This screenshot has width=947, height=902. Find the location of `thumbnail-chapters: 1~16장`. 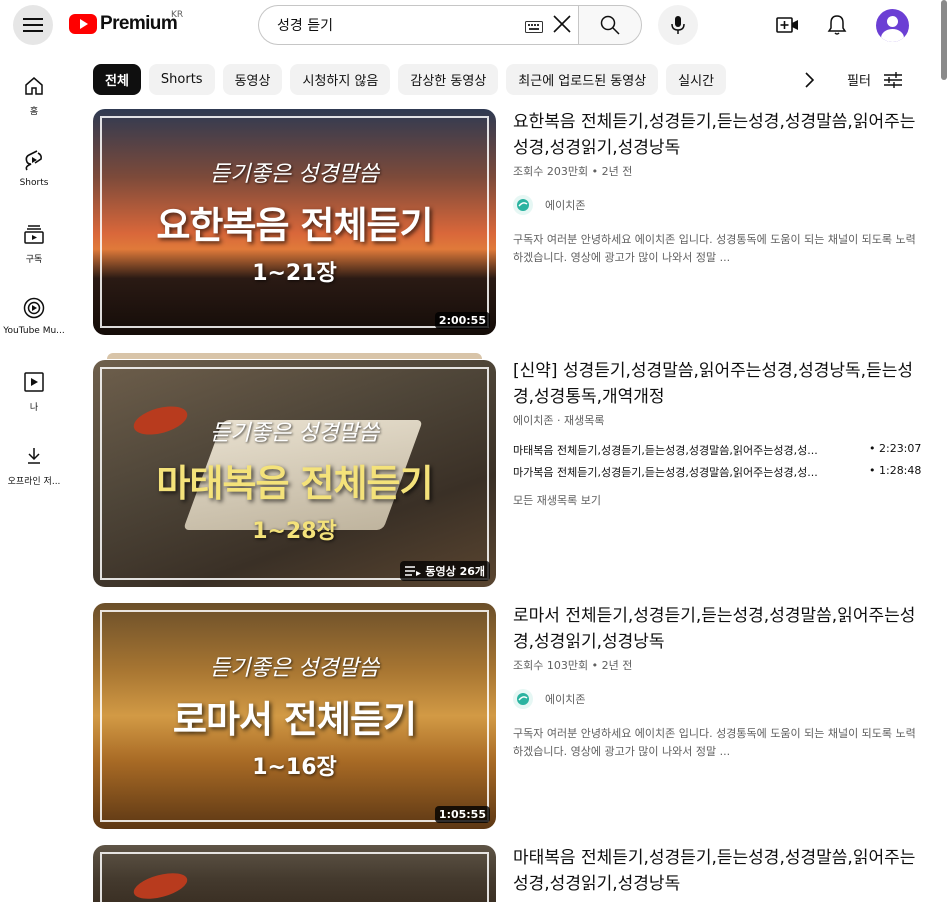

thumbnail-chapters: 1~16장 is located at coordinates (294, 767).